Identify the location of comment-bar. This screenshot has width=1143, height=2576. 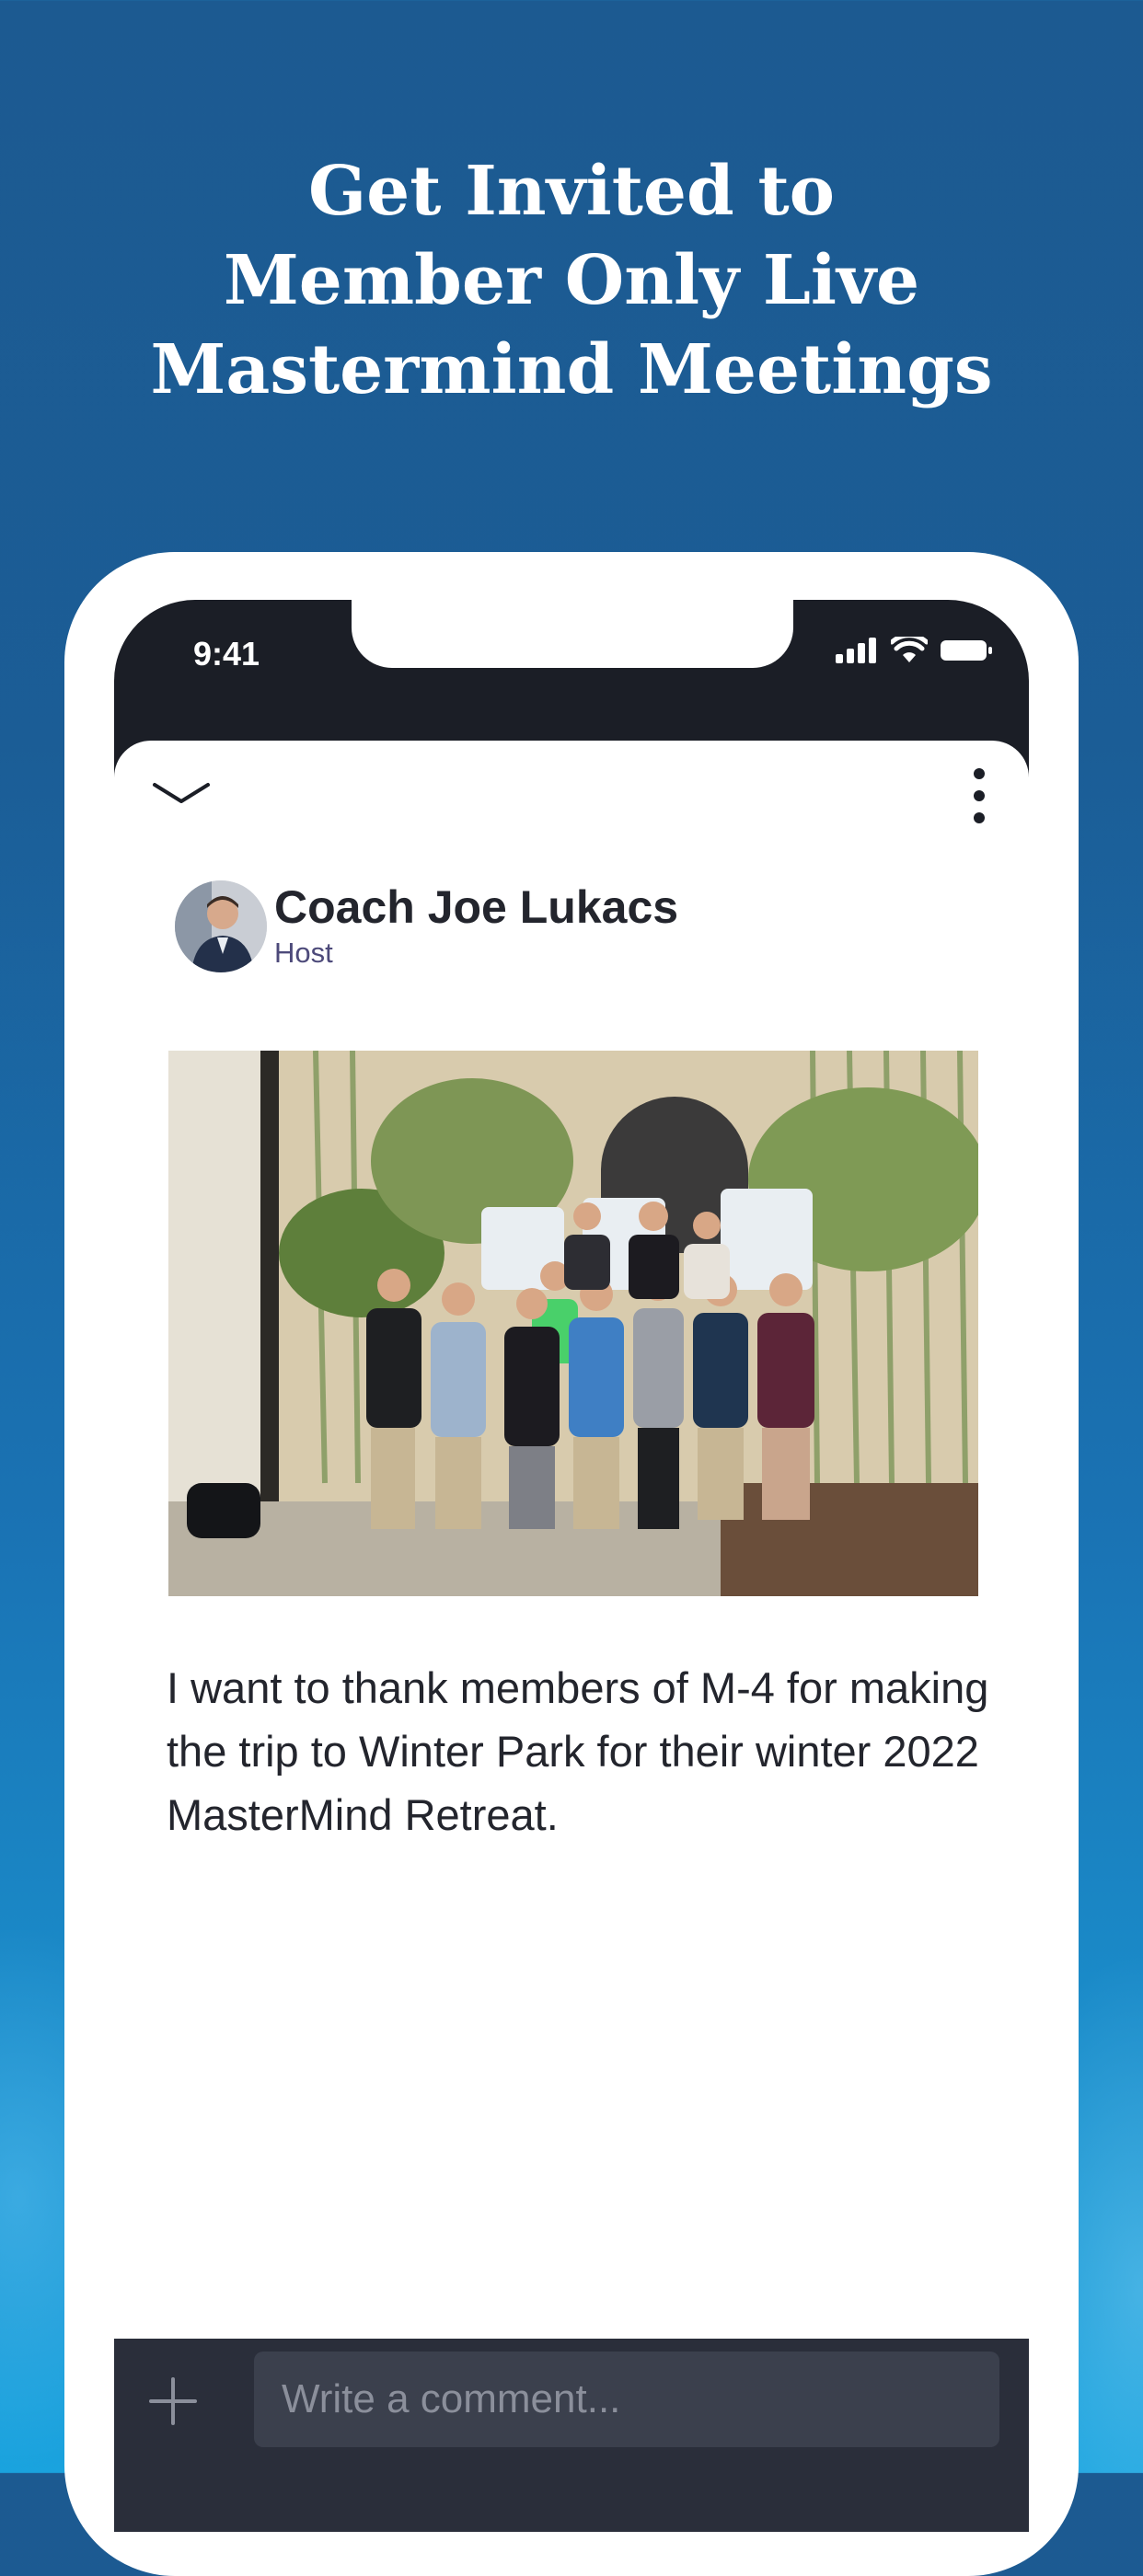
(571, 2435).